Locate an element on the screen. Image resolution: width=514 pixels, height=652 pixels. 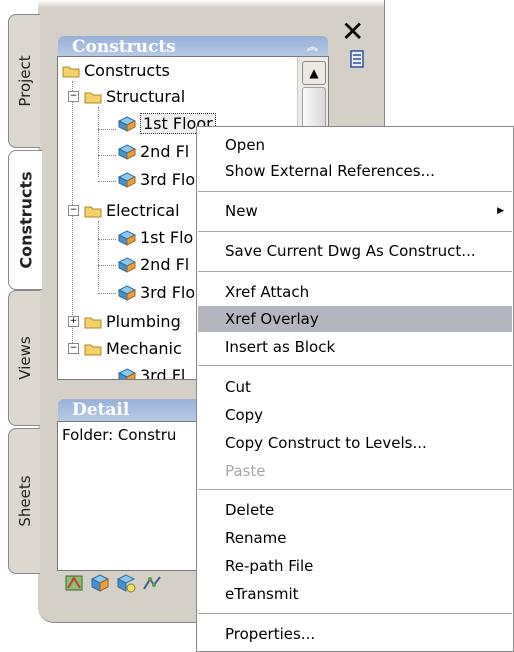
palette-top-edge is located at coordinates (211, 4).